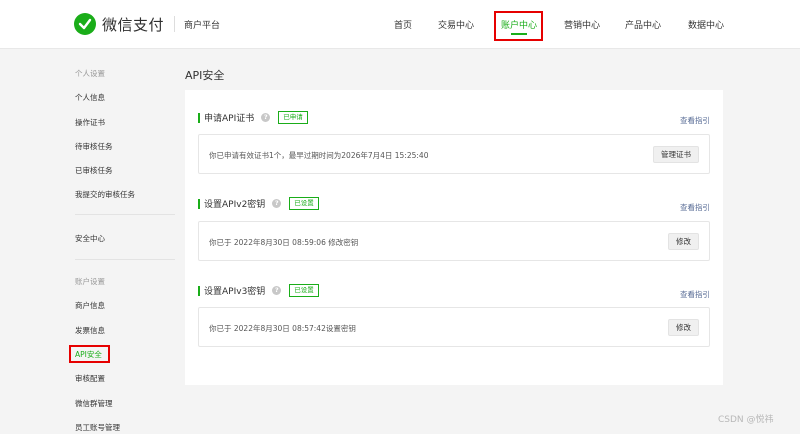 This screenshot has height=434, width=800. I want to click on sidebar-item-reviewed-tasks: 已审核任务, so click(94, 170).